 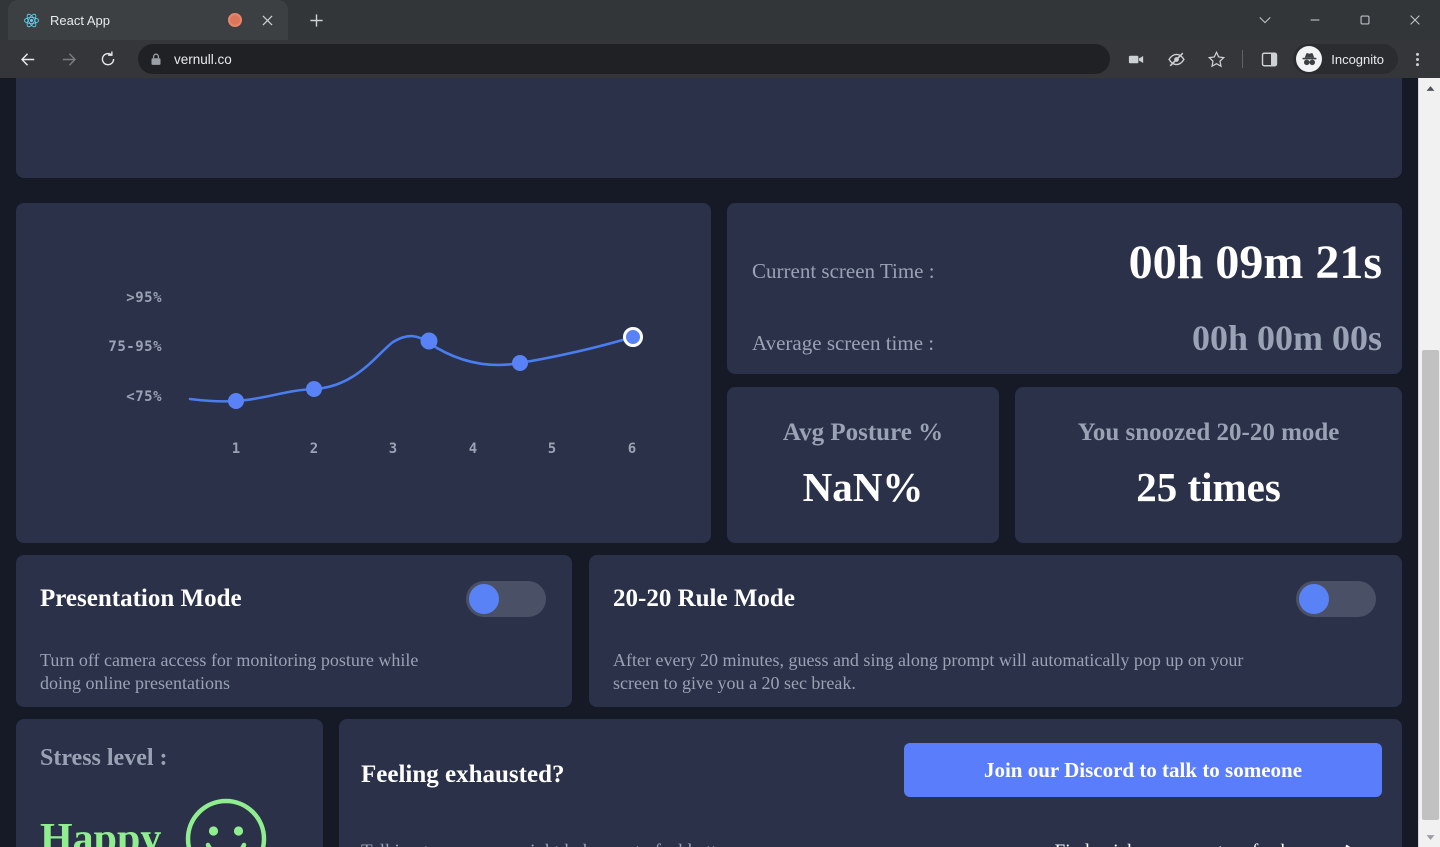 What do you see at coordinates (1269, 59) in the screenshot?
I see `side-panel-icon` at bounding box center [1269, 59].